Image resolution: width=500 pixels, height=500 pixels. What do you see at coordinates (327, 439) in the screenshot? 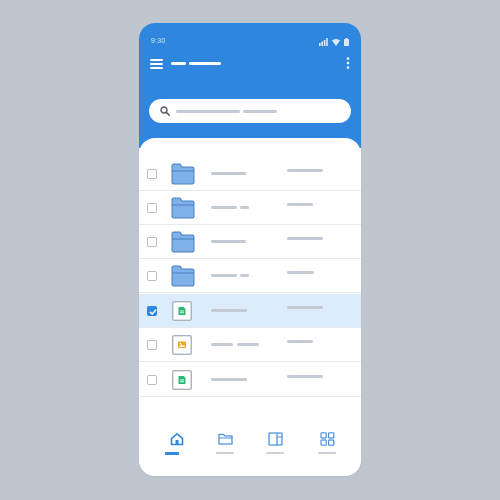
I see `grid-icon` at bounding box center [327, 439].